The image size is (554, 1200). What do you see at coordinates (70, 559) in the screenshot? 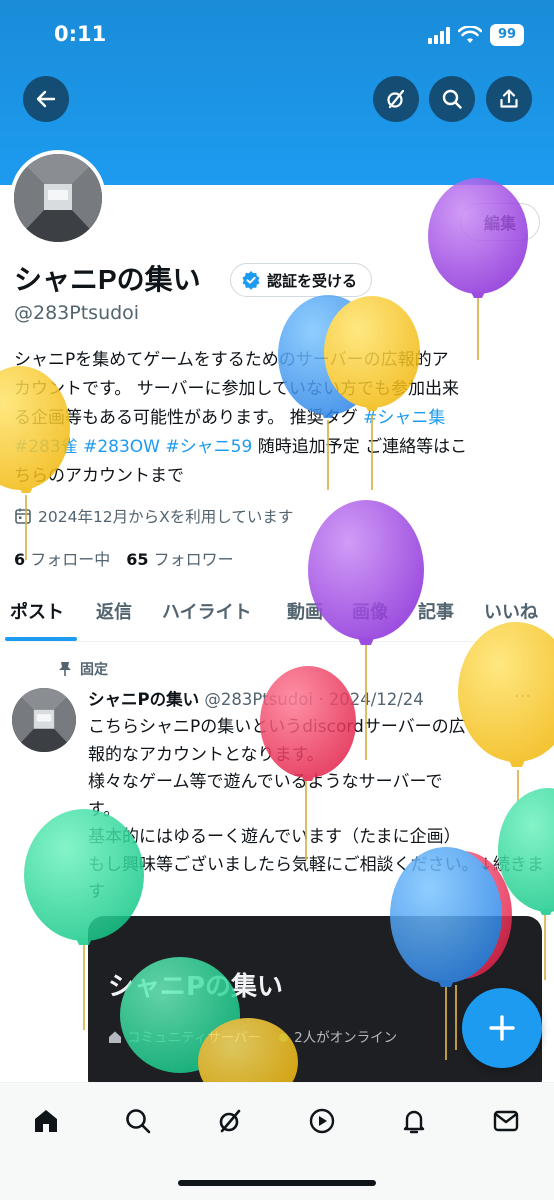
I see `following-label: フォロー中` at bounding box center [70, 559].